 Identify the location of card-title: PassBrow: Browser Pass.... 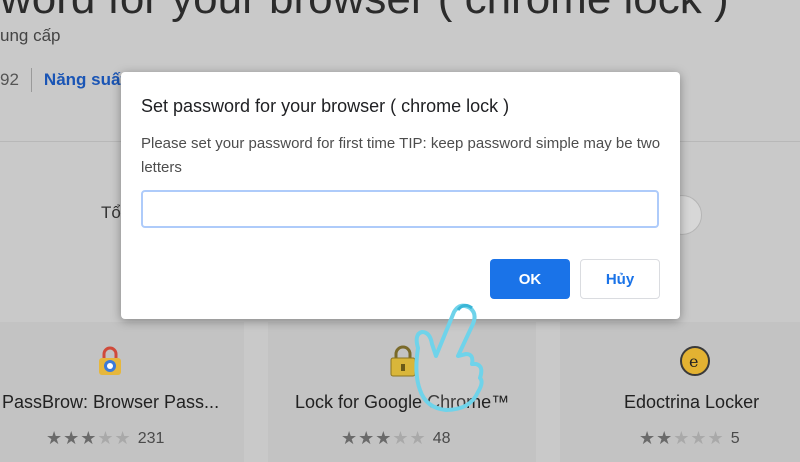
(111, 402).